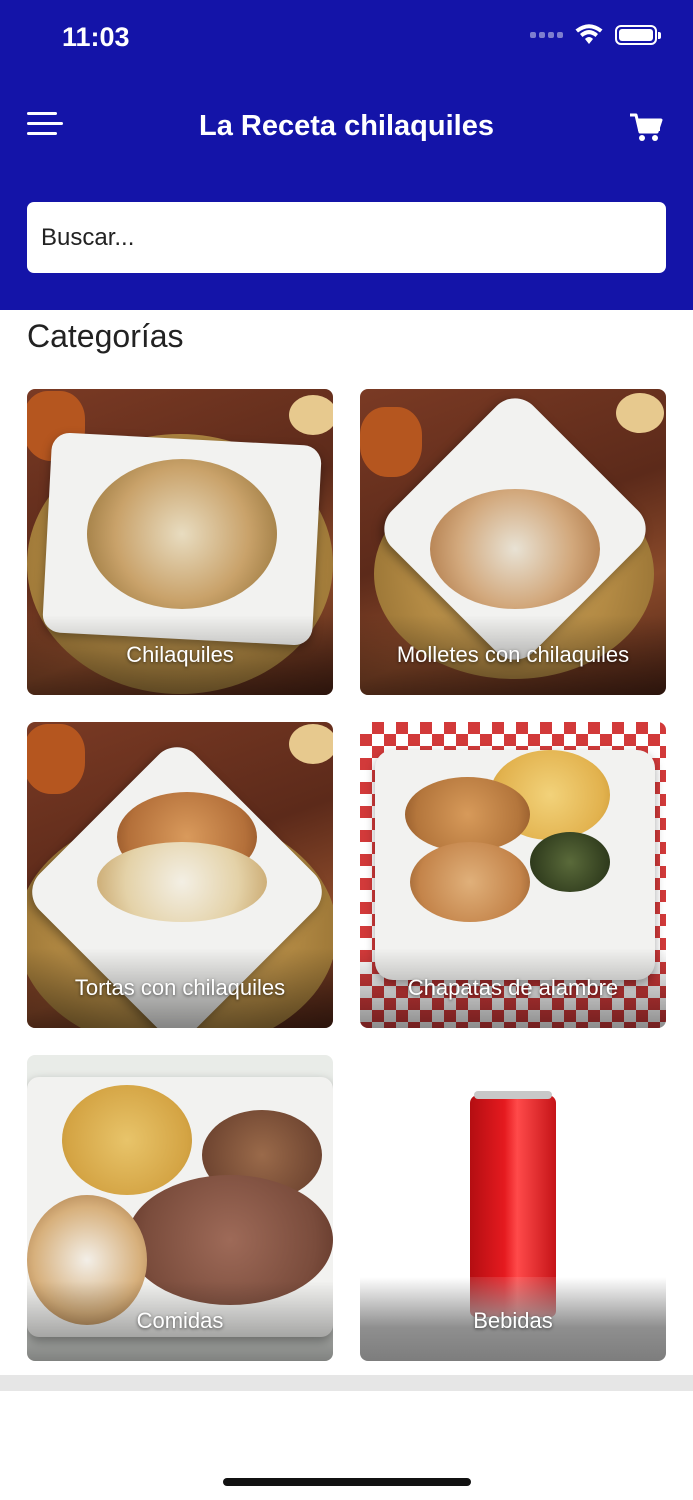  I want to click on wifi-icon, so click(589, 34).